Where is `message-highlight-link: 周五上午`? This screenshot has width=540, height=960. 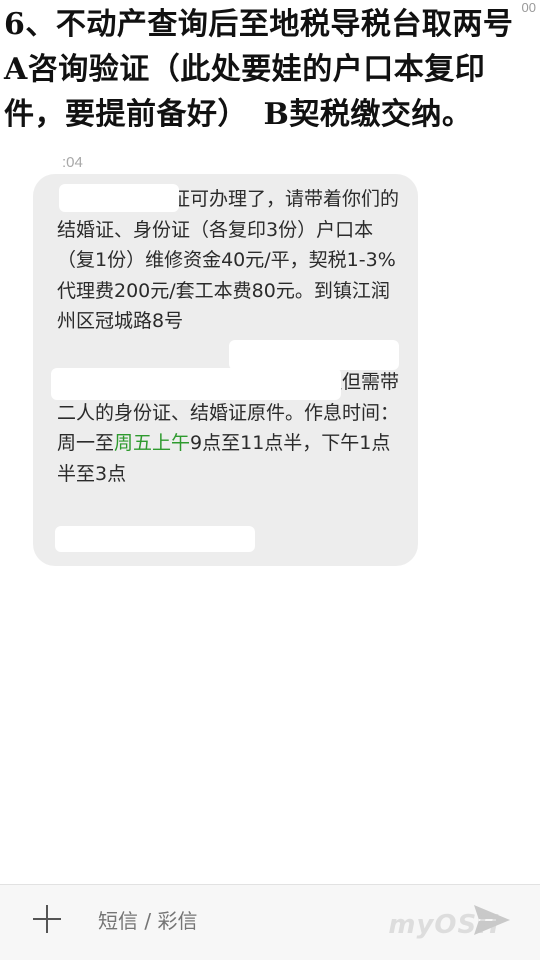
message-highlight-link: 周五上午 is located at coordinates (152, 443).